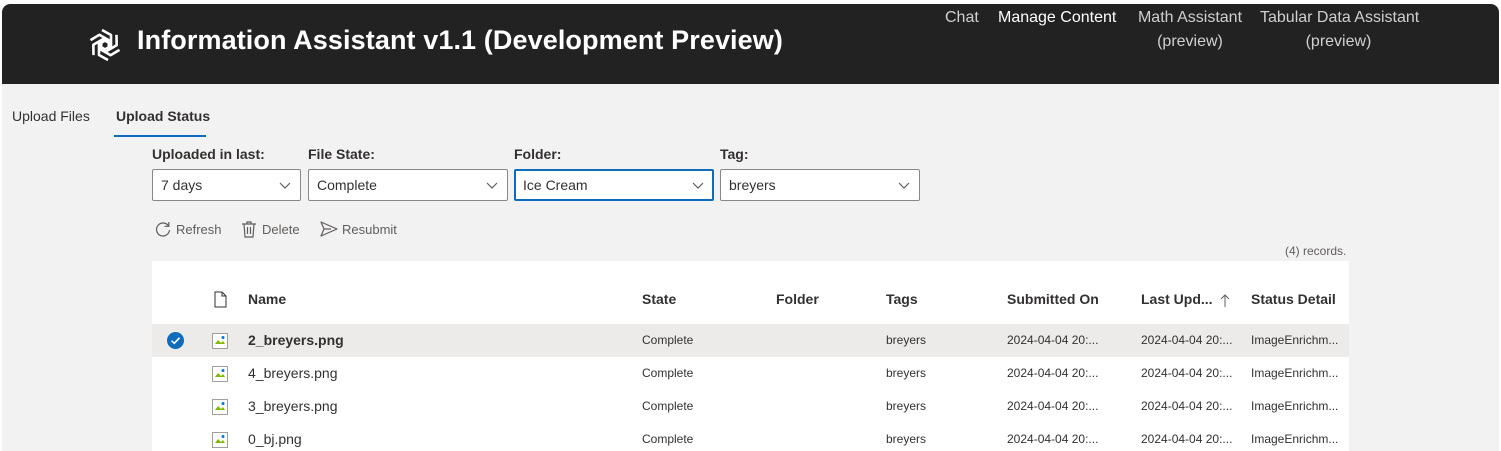 The width and height of the screenshot is (1501, 451). Describe the element at coordinates (163, 116) in the screenshot. I see `tab-upload-status: Upload Status` at that location.